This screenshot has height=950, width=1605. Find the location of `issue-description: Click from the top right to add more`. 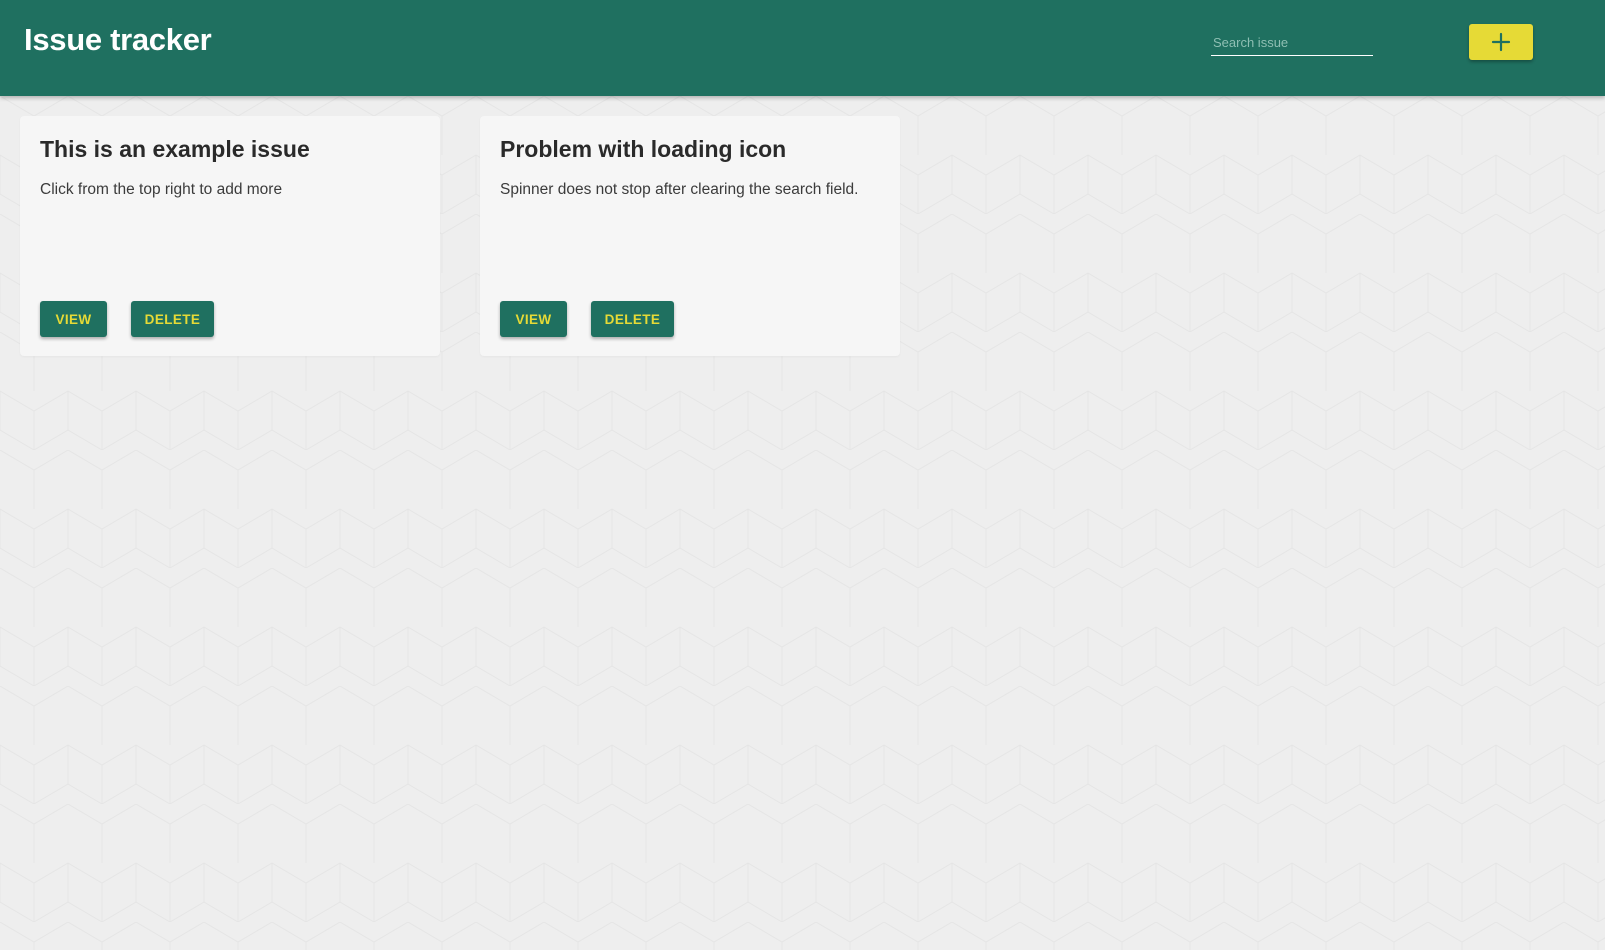

issue-description: Click from the top right to add more is located at coordinates (161, 189).